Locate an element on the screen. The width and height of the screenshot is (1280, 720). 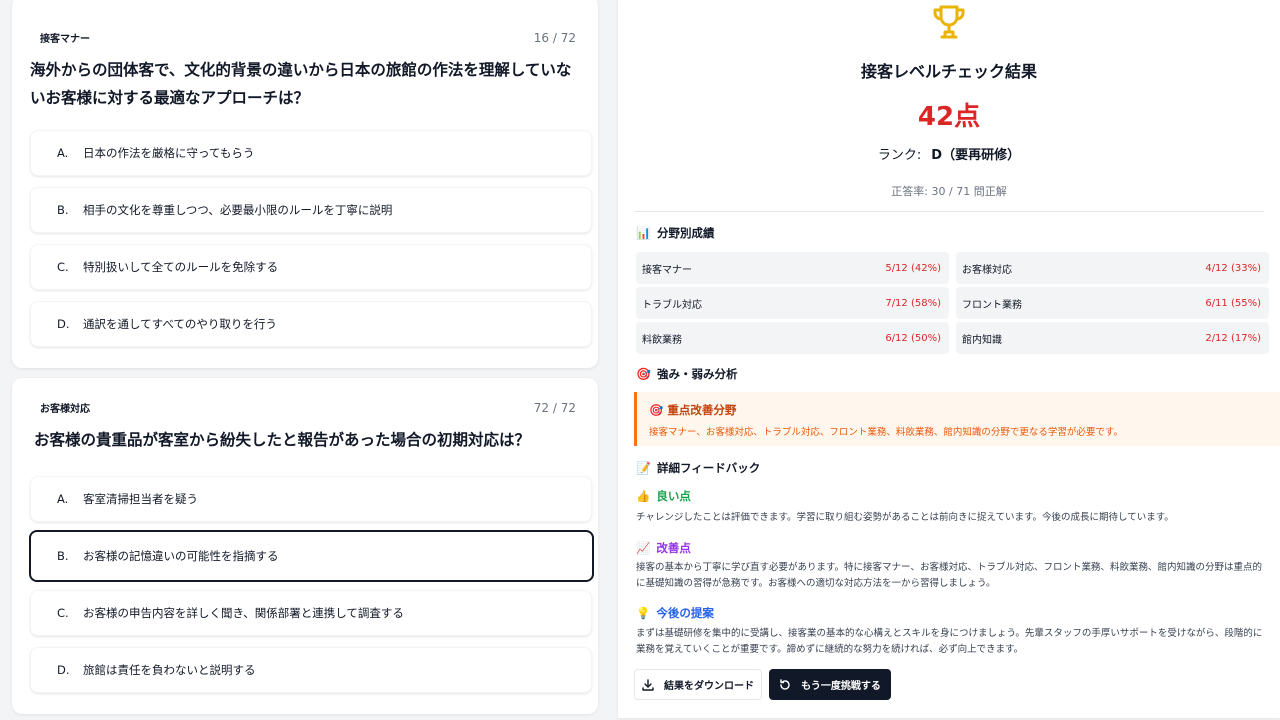
question-header: お客様対応 72 / 72 is located at coordinates (308, 408).